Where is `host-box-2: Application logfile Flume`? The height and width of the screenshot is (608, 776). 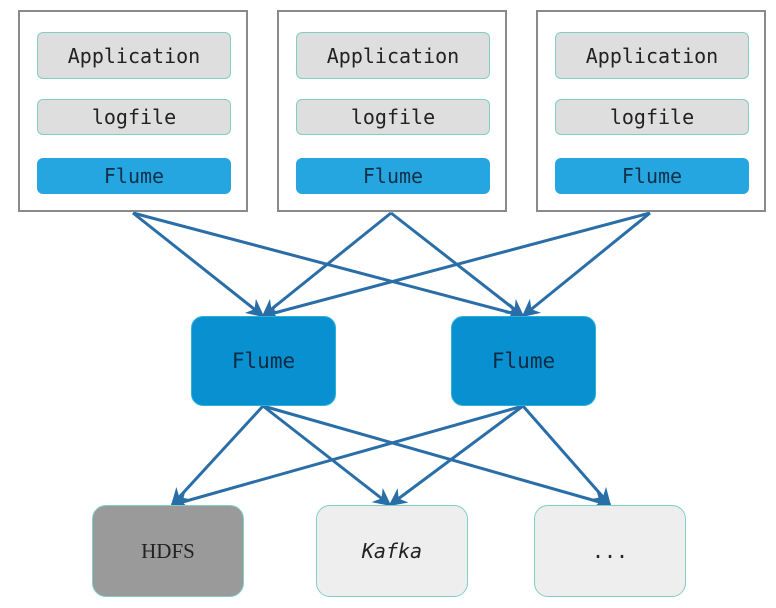
host-box-2: Application logfile Flume is located at coordinates (392, 111).